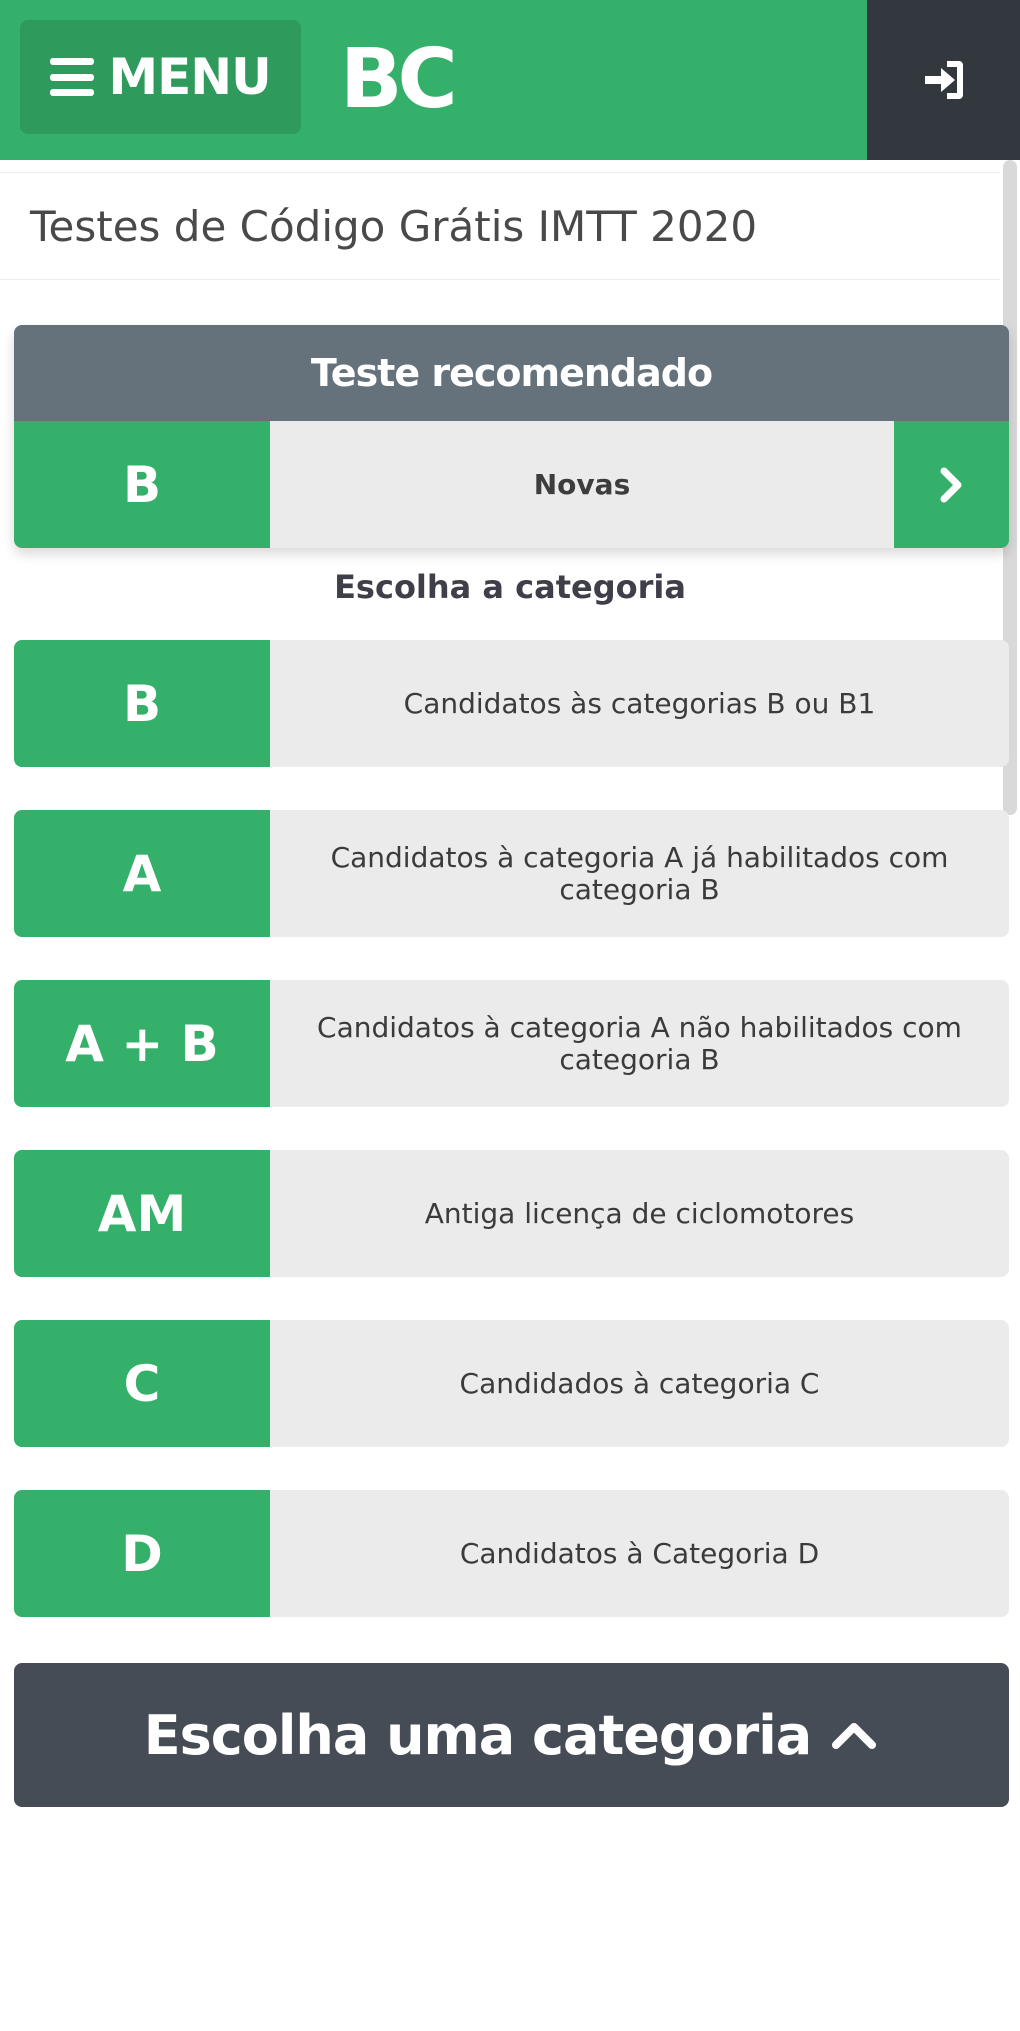  I want to click on category-code: D, so click(142, 1553).